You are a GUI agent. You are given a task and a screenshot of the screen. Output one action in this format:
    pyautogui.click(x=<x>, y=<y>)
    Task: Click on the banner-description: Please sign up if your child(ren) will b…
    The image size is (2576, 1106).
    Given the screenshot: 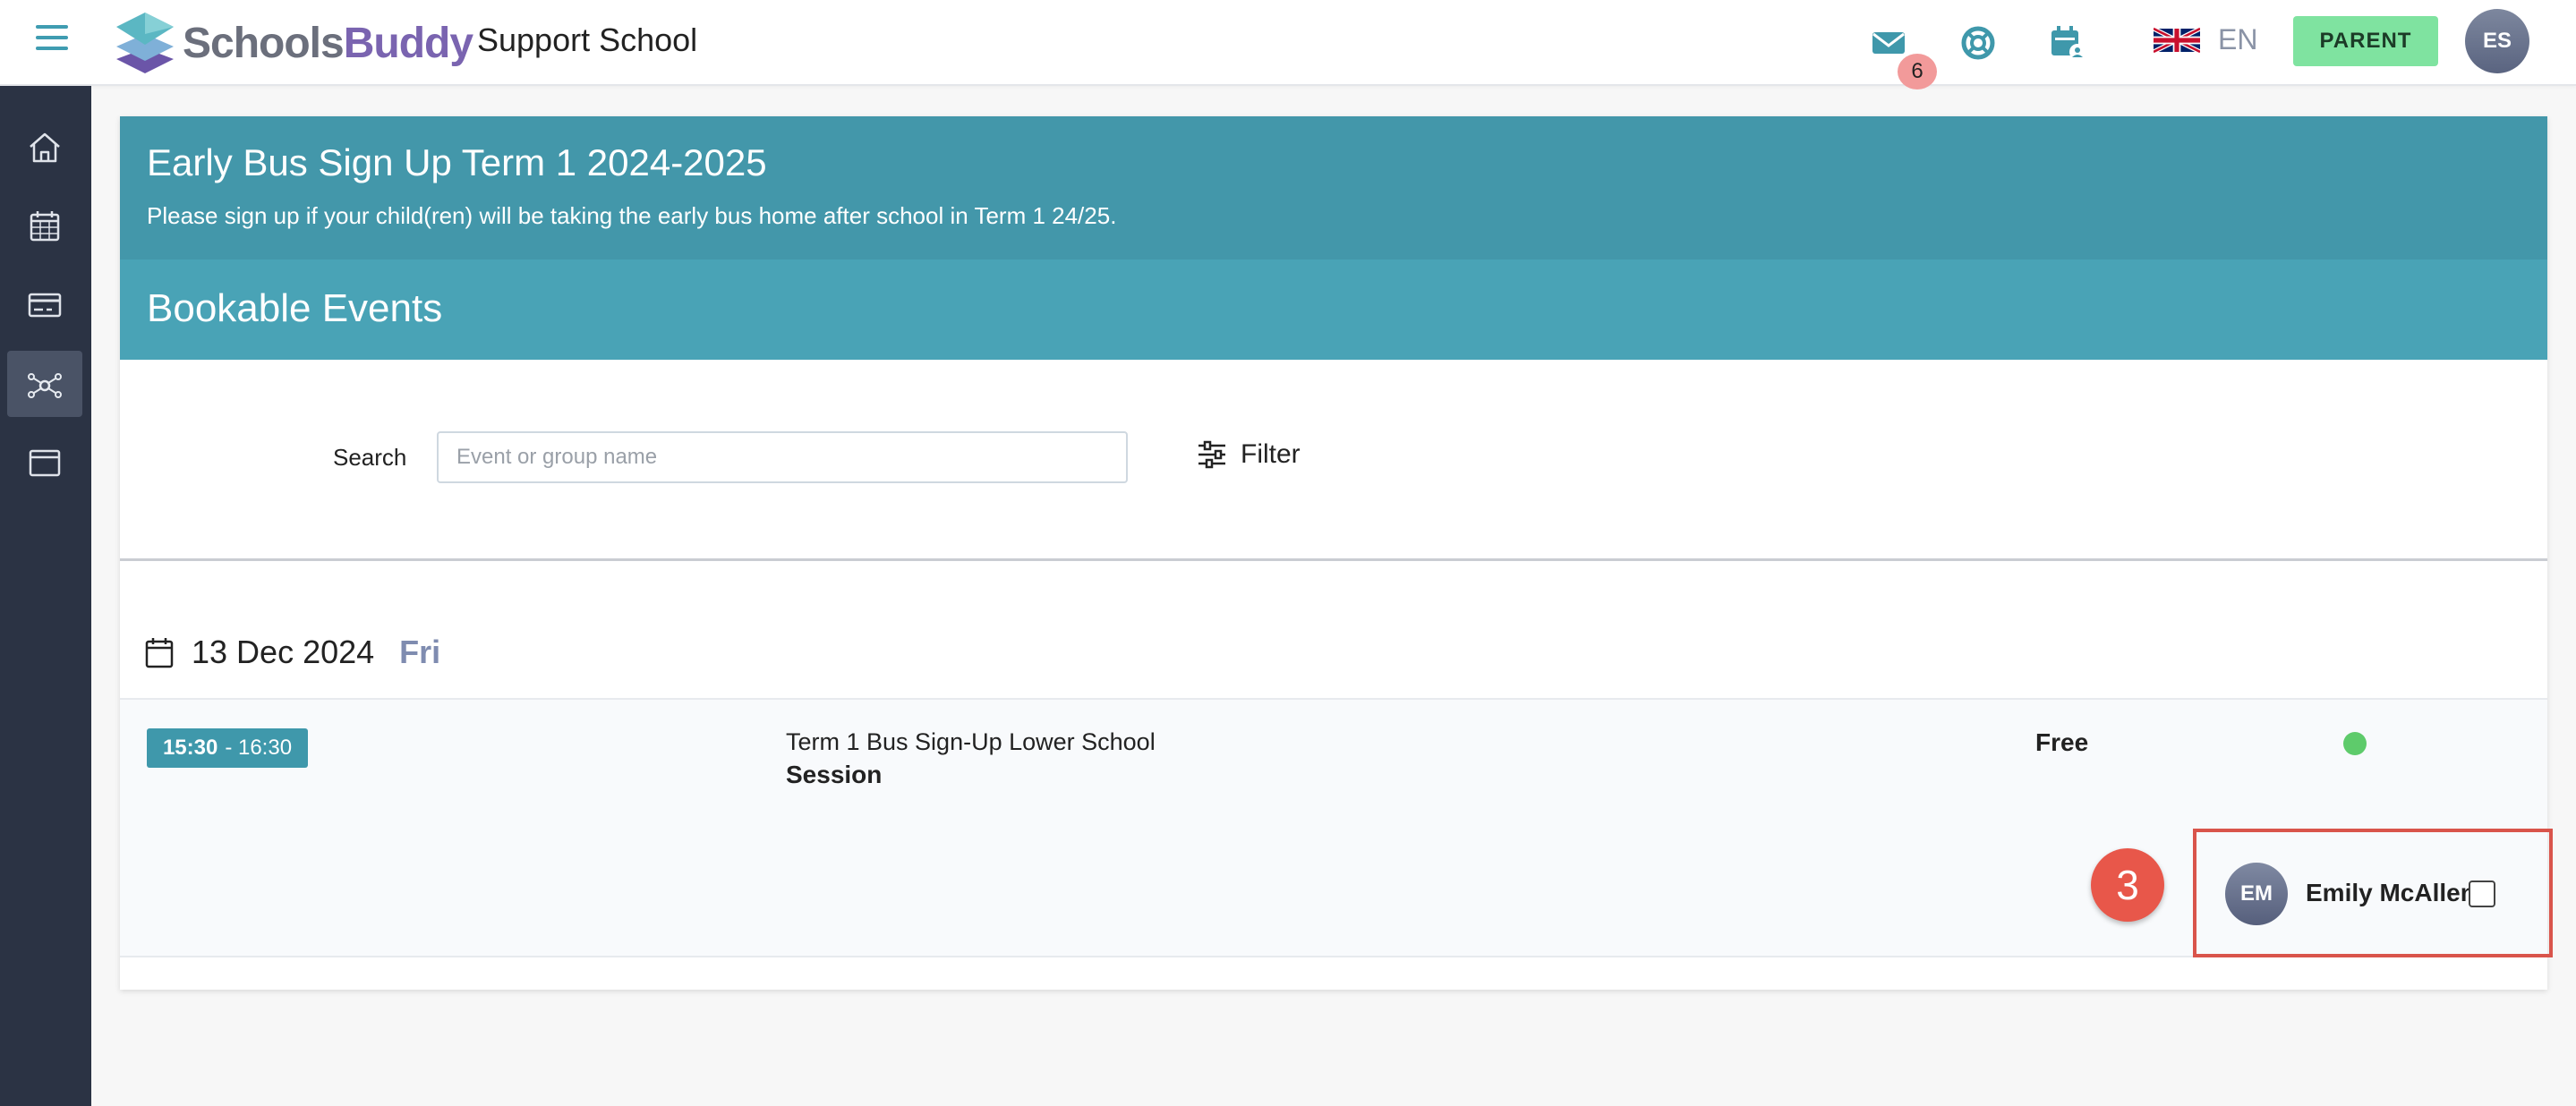 What is the action you would take?
    pyautogui.click(x=632, y=215)
    